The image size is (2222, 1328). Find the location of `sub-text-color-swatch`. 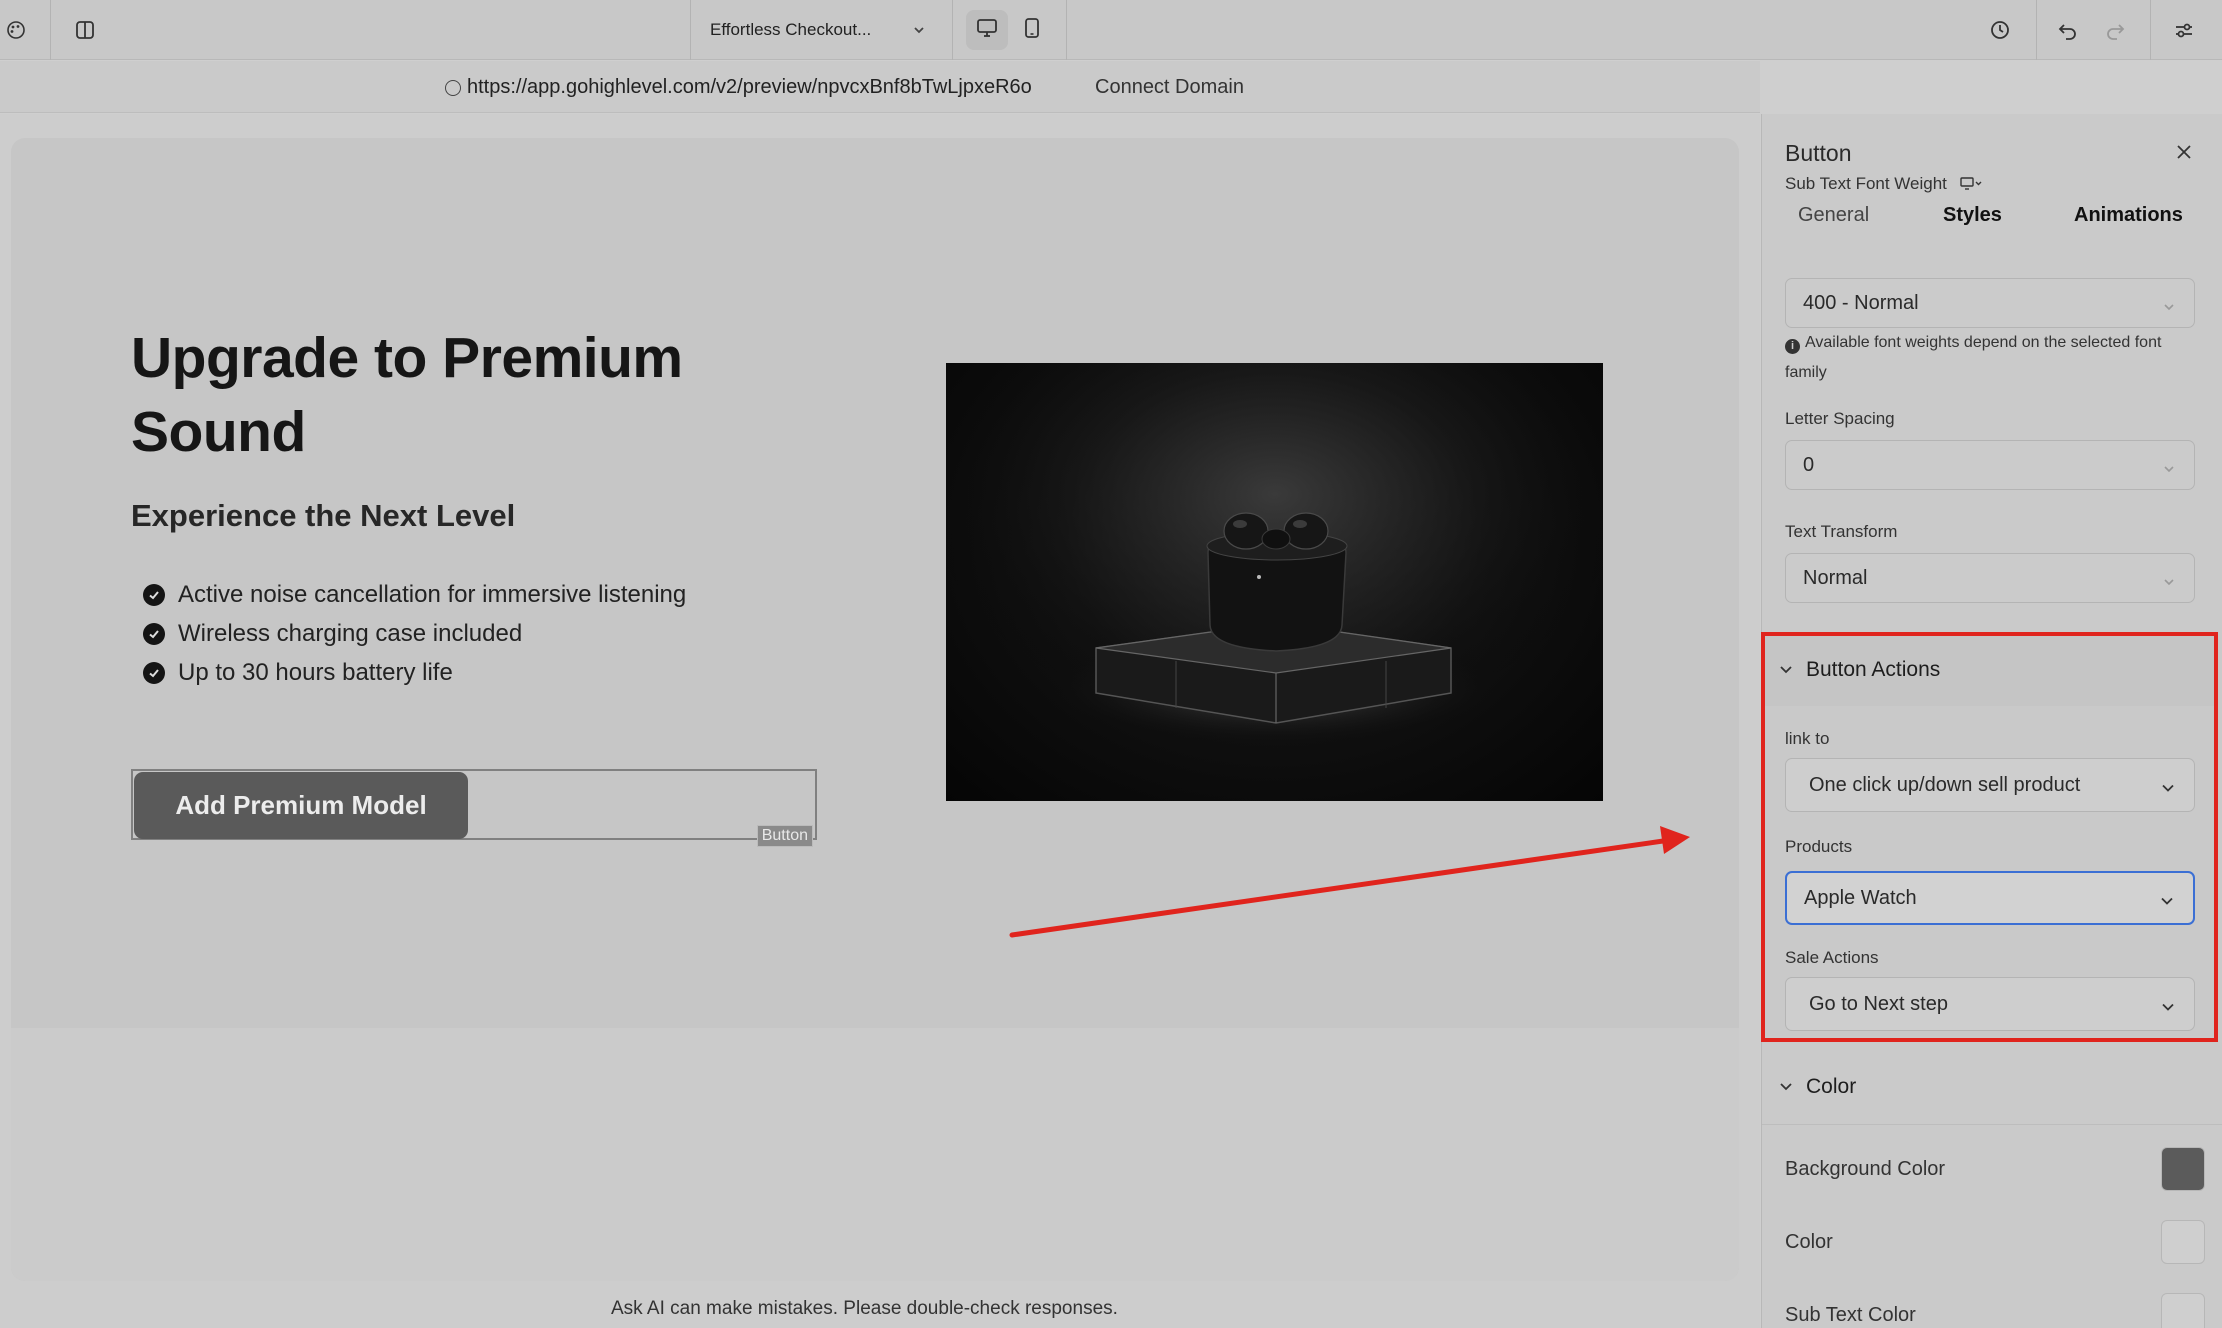

sub-text-color-swatch is located at coordinates (2183, 1310).